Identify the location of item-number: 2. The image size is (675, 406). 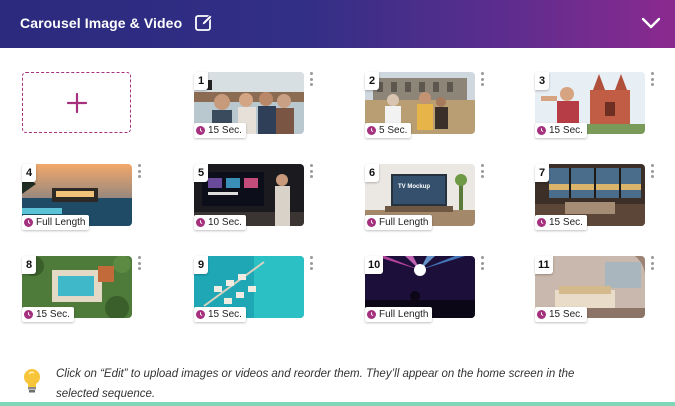
(372, 81).